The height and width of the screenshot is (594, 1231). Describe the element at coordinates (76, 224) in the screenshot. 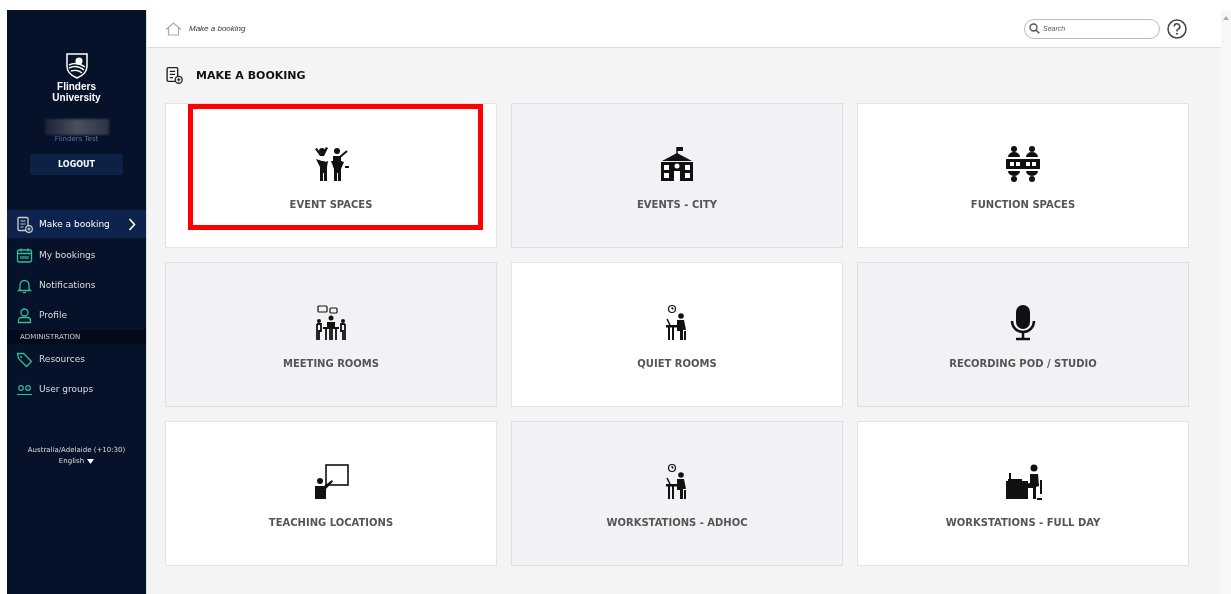

I see `sidebar-item: Make a booking` at that location.